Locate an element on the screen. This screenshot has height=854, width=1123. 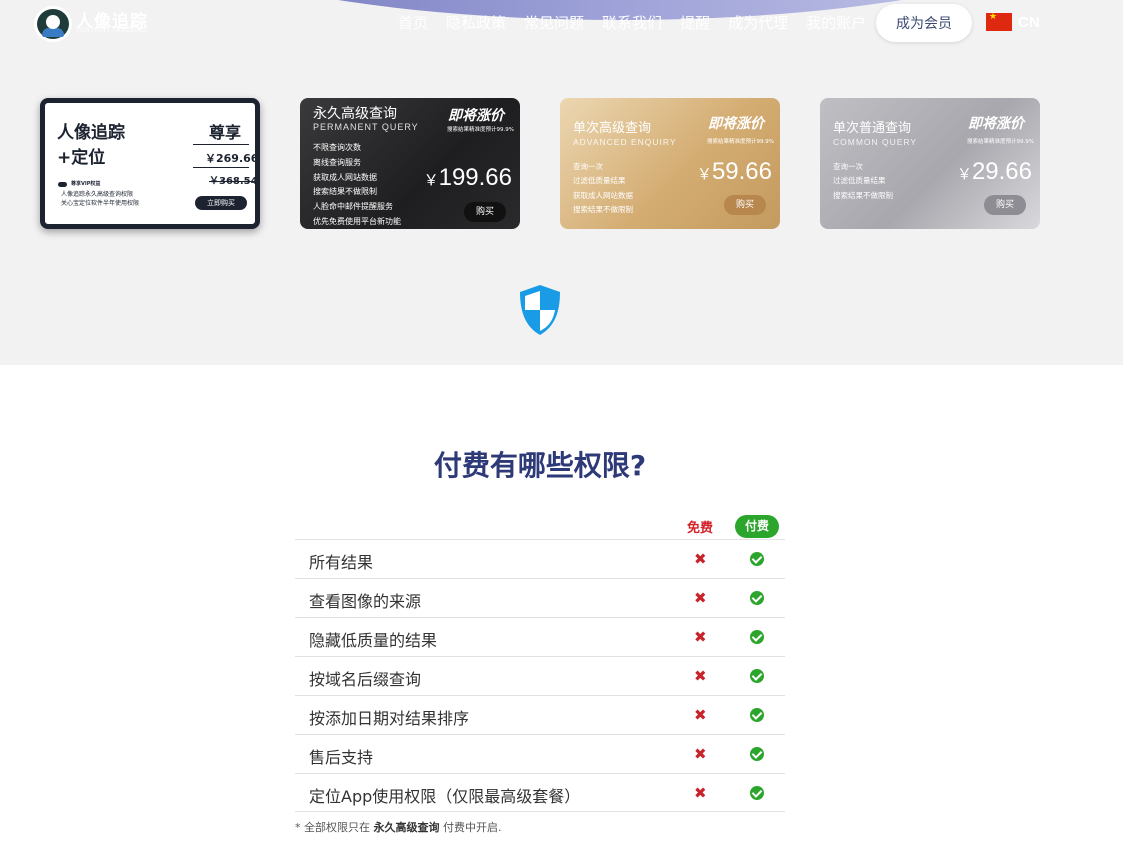
language-label: CN is located at coordinates (1029, 22).